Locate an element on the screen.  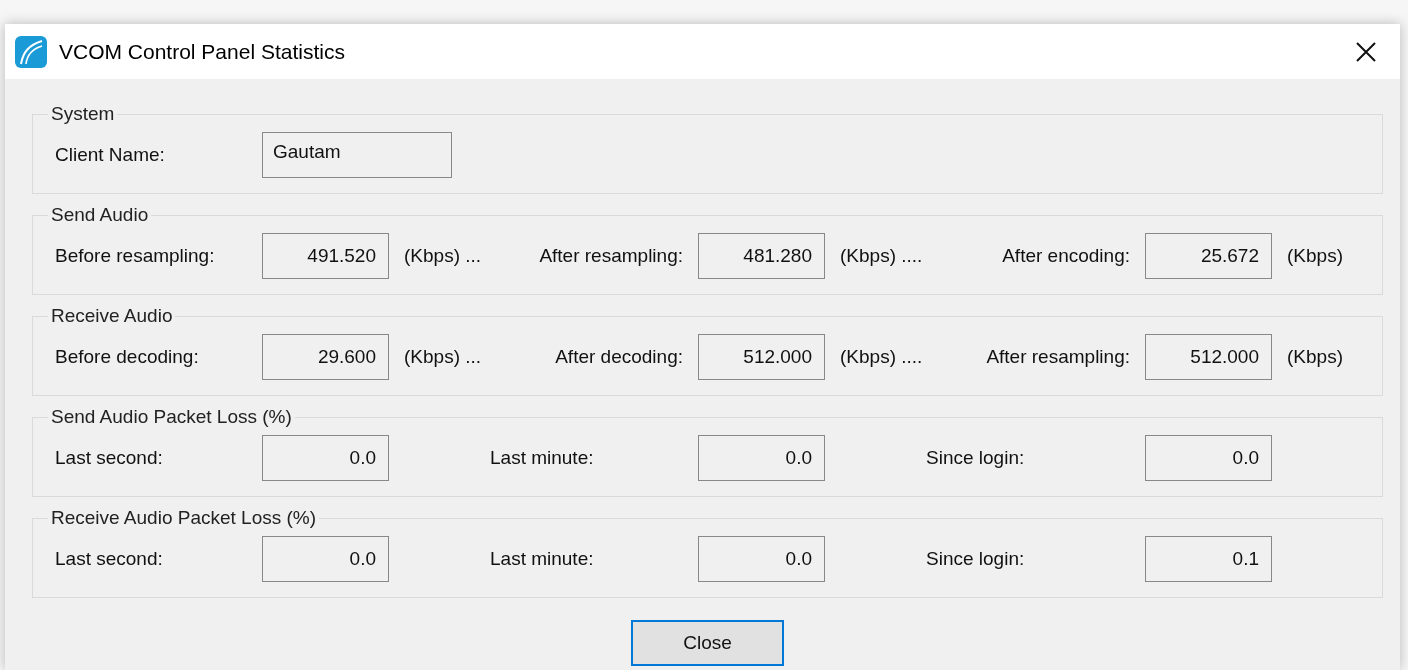
group-title: Receive Audio Packet Loss (%) is located at coordinates (184, 518).